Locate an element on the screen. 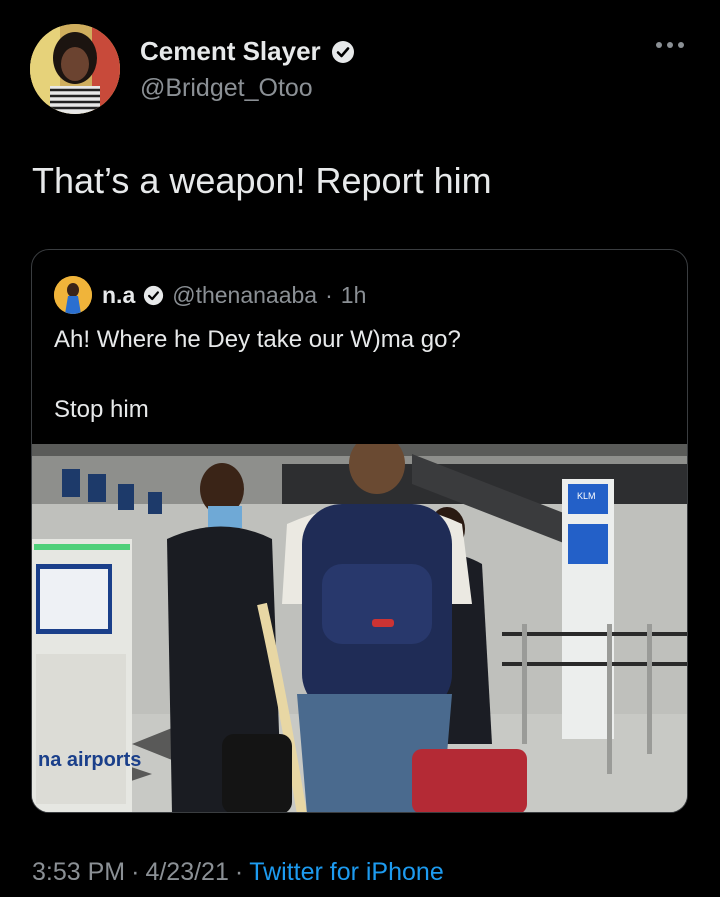 The height and width of the screenshot is (897, 720). kiosk-logo: na airports is located at coordinates (89, 760).